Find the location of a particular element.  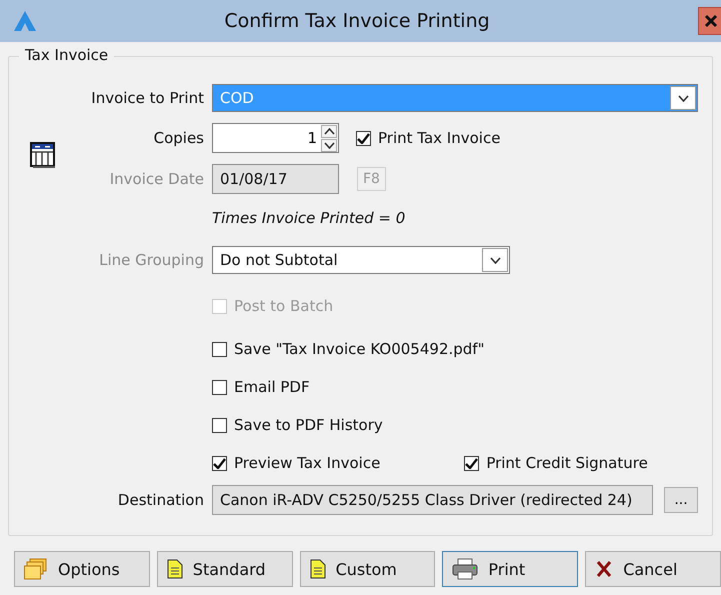

checkbox-label: Print Tax Invoice is located at coordinates (439, 138).